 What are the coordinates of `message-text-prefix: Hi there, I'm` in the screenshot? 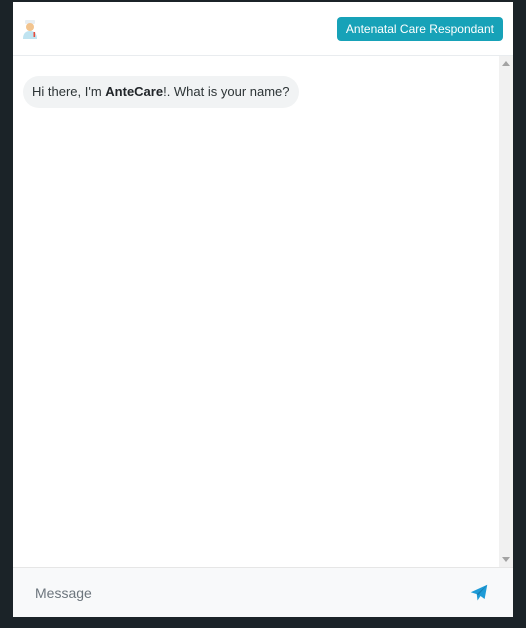 It's located at (69, 91).